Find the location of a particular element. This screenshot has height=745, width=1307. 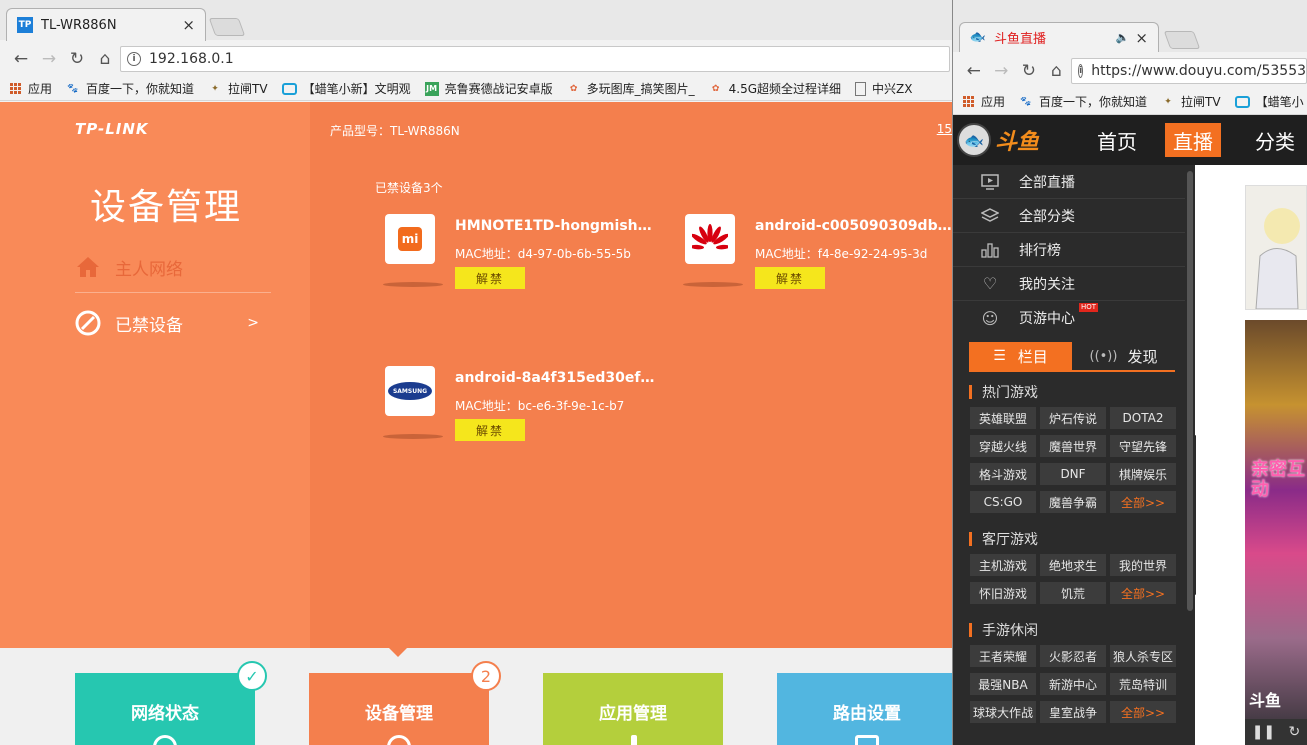

tplink-favicon-icon: TP is located at coordinates (25, 25).